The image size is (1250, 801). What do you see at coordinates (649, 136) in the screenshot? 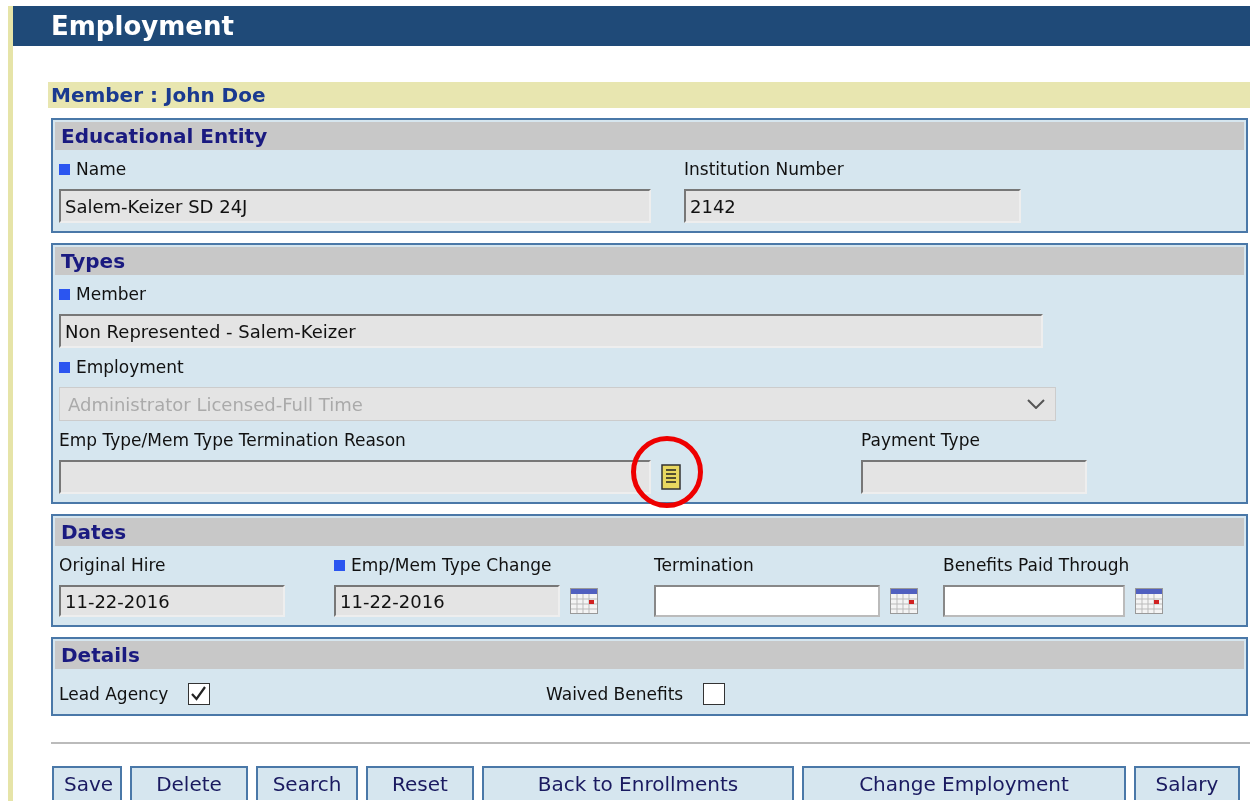
I see `section-title: Educational Entity` at bounding box center [649, 136].